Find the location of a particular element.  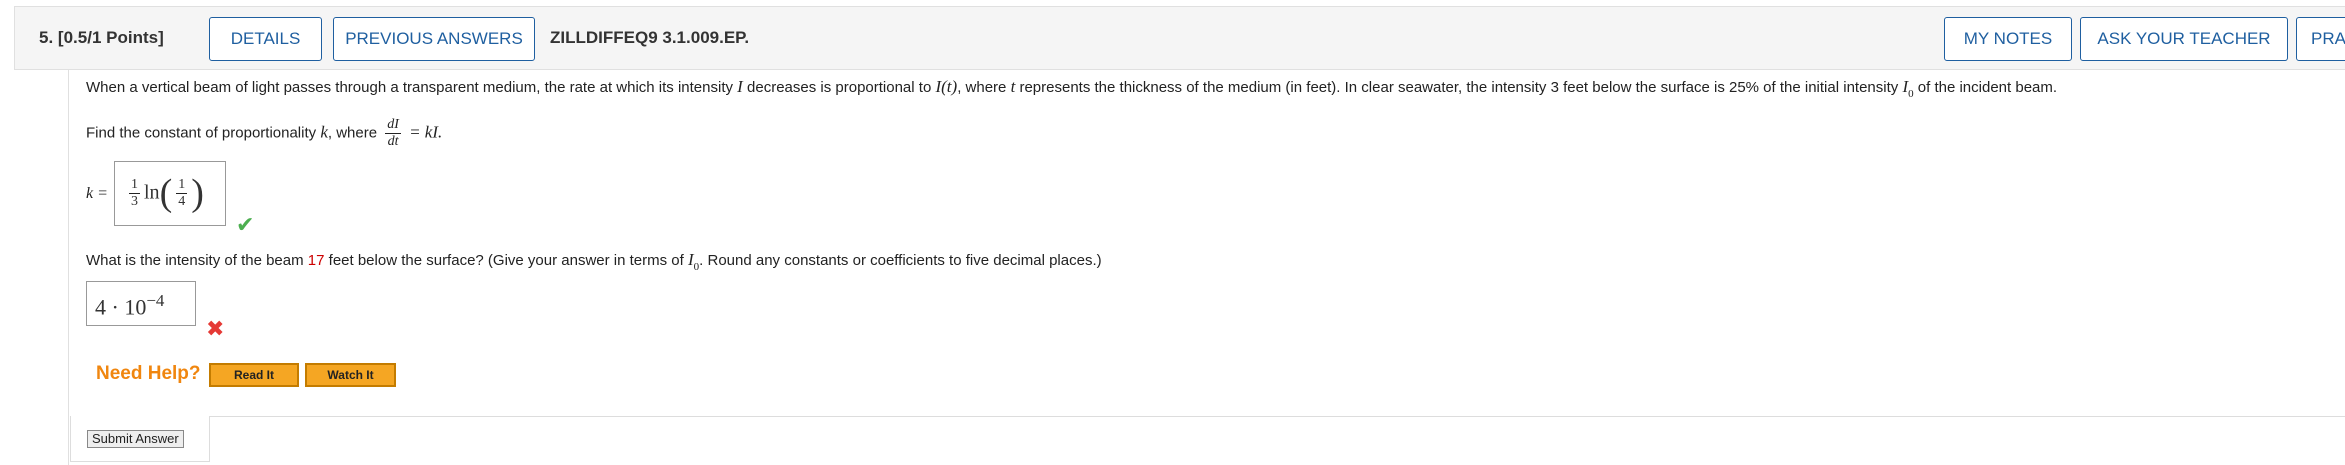

incorrect-x-icon: ✖ is located at coordinates (215, 328).